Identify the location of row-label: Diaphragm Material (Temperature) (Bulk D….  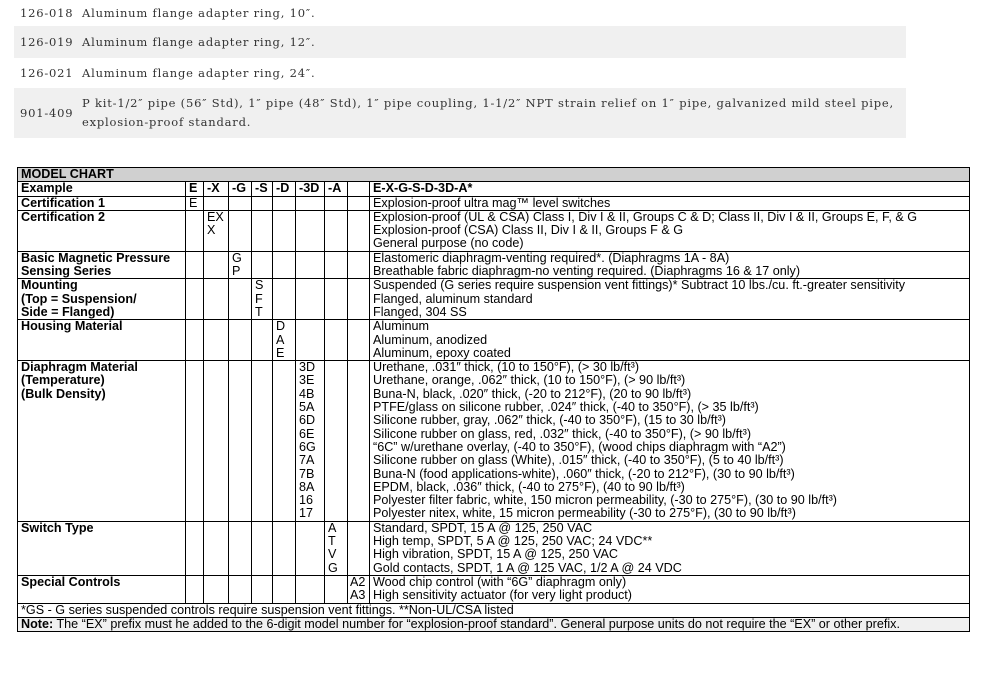
(101, 441).